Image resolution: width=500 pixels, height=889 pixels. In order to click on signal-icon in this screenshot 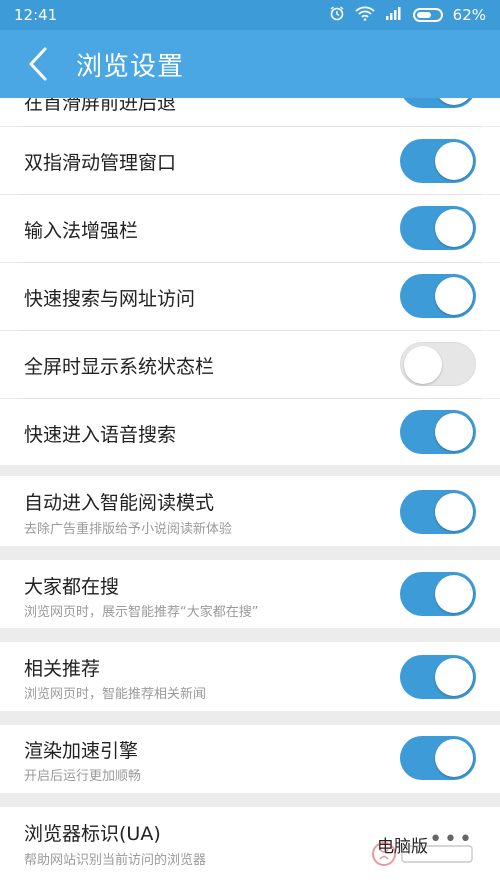, I will do `click(394, 15)`.